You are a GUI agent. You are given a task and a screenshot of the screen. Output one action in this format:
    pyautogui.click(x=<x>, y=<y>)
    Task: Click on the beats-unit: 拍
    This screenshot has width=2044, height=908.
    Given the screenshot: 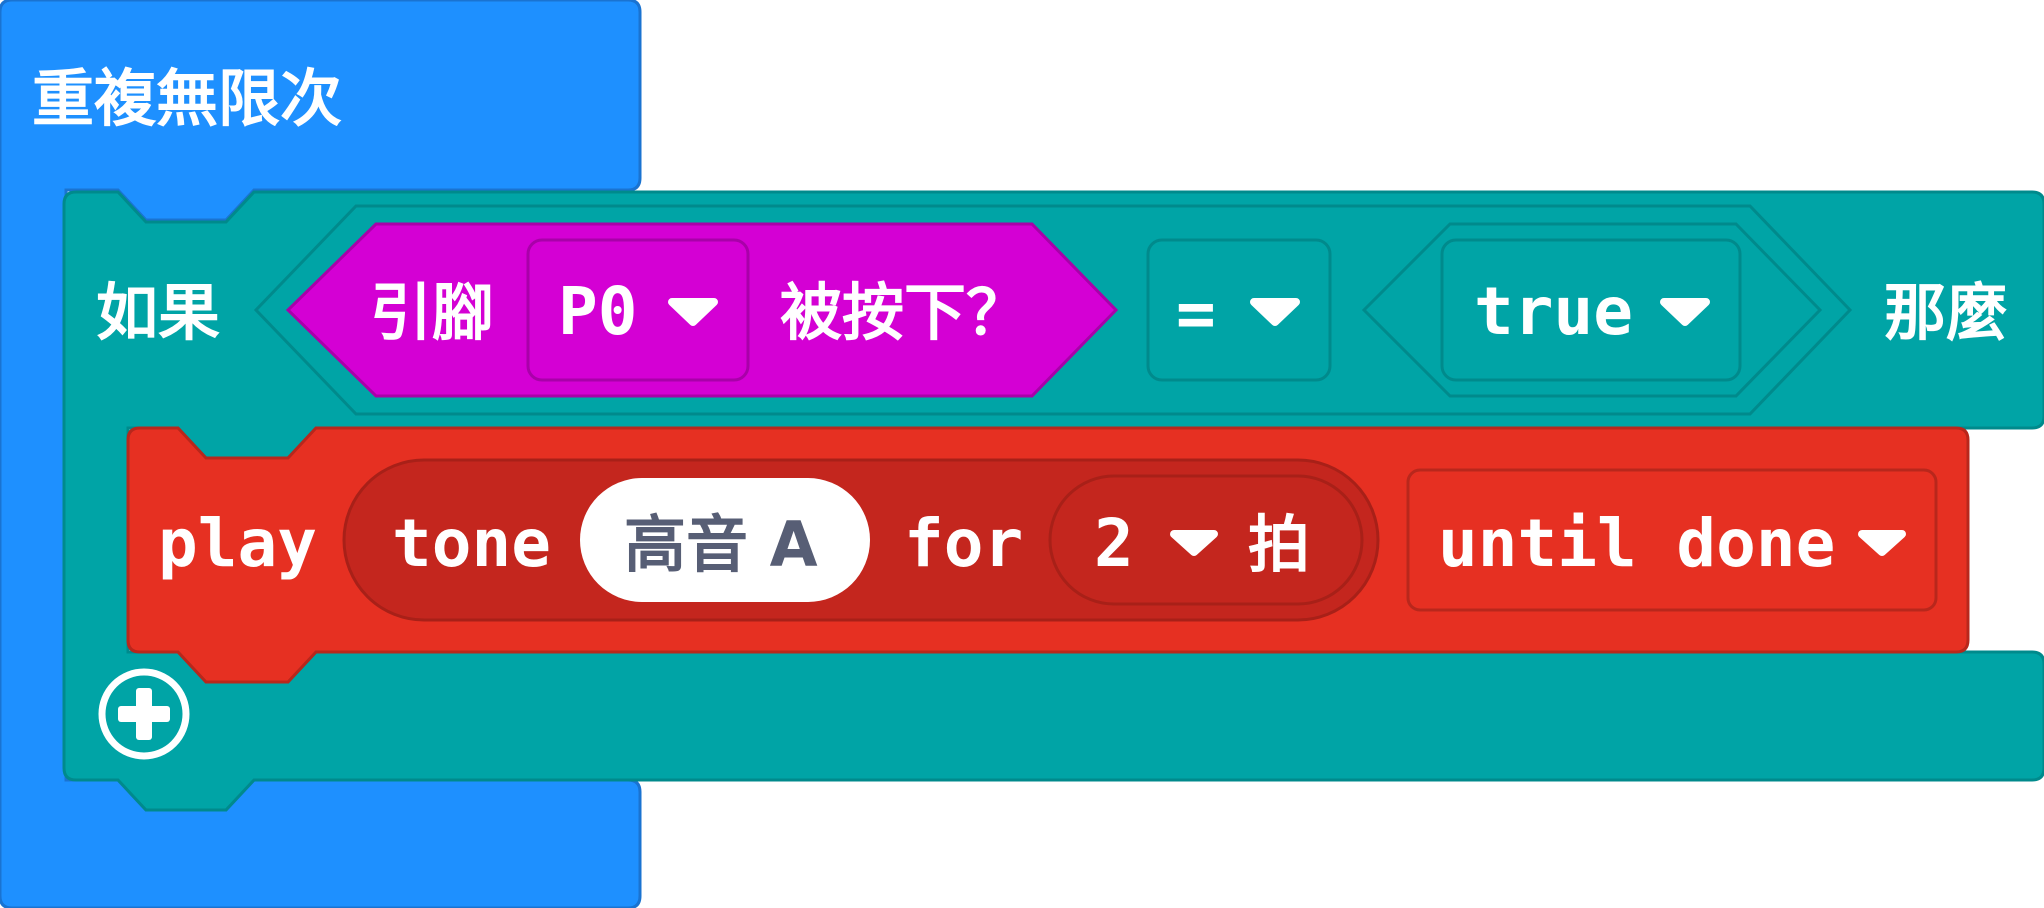 What is the action you would take?
    pyautogui.click(x=1279, y=544)
    